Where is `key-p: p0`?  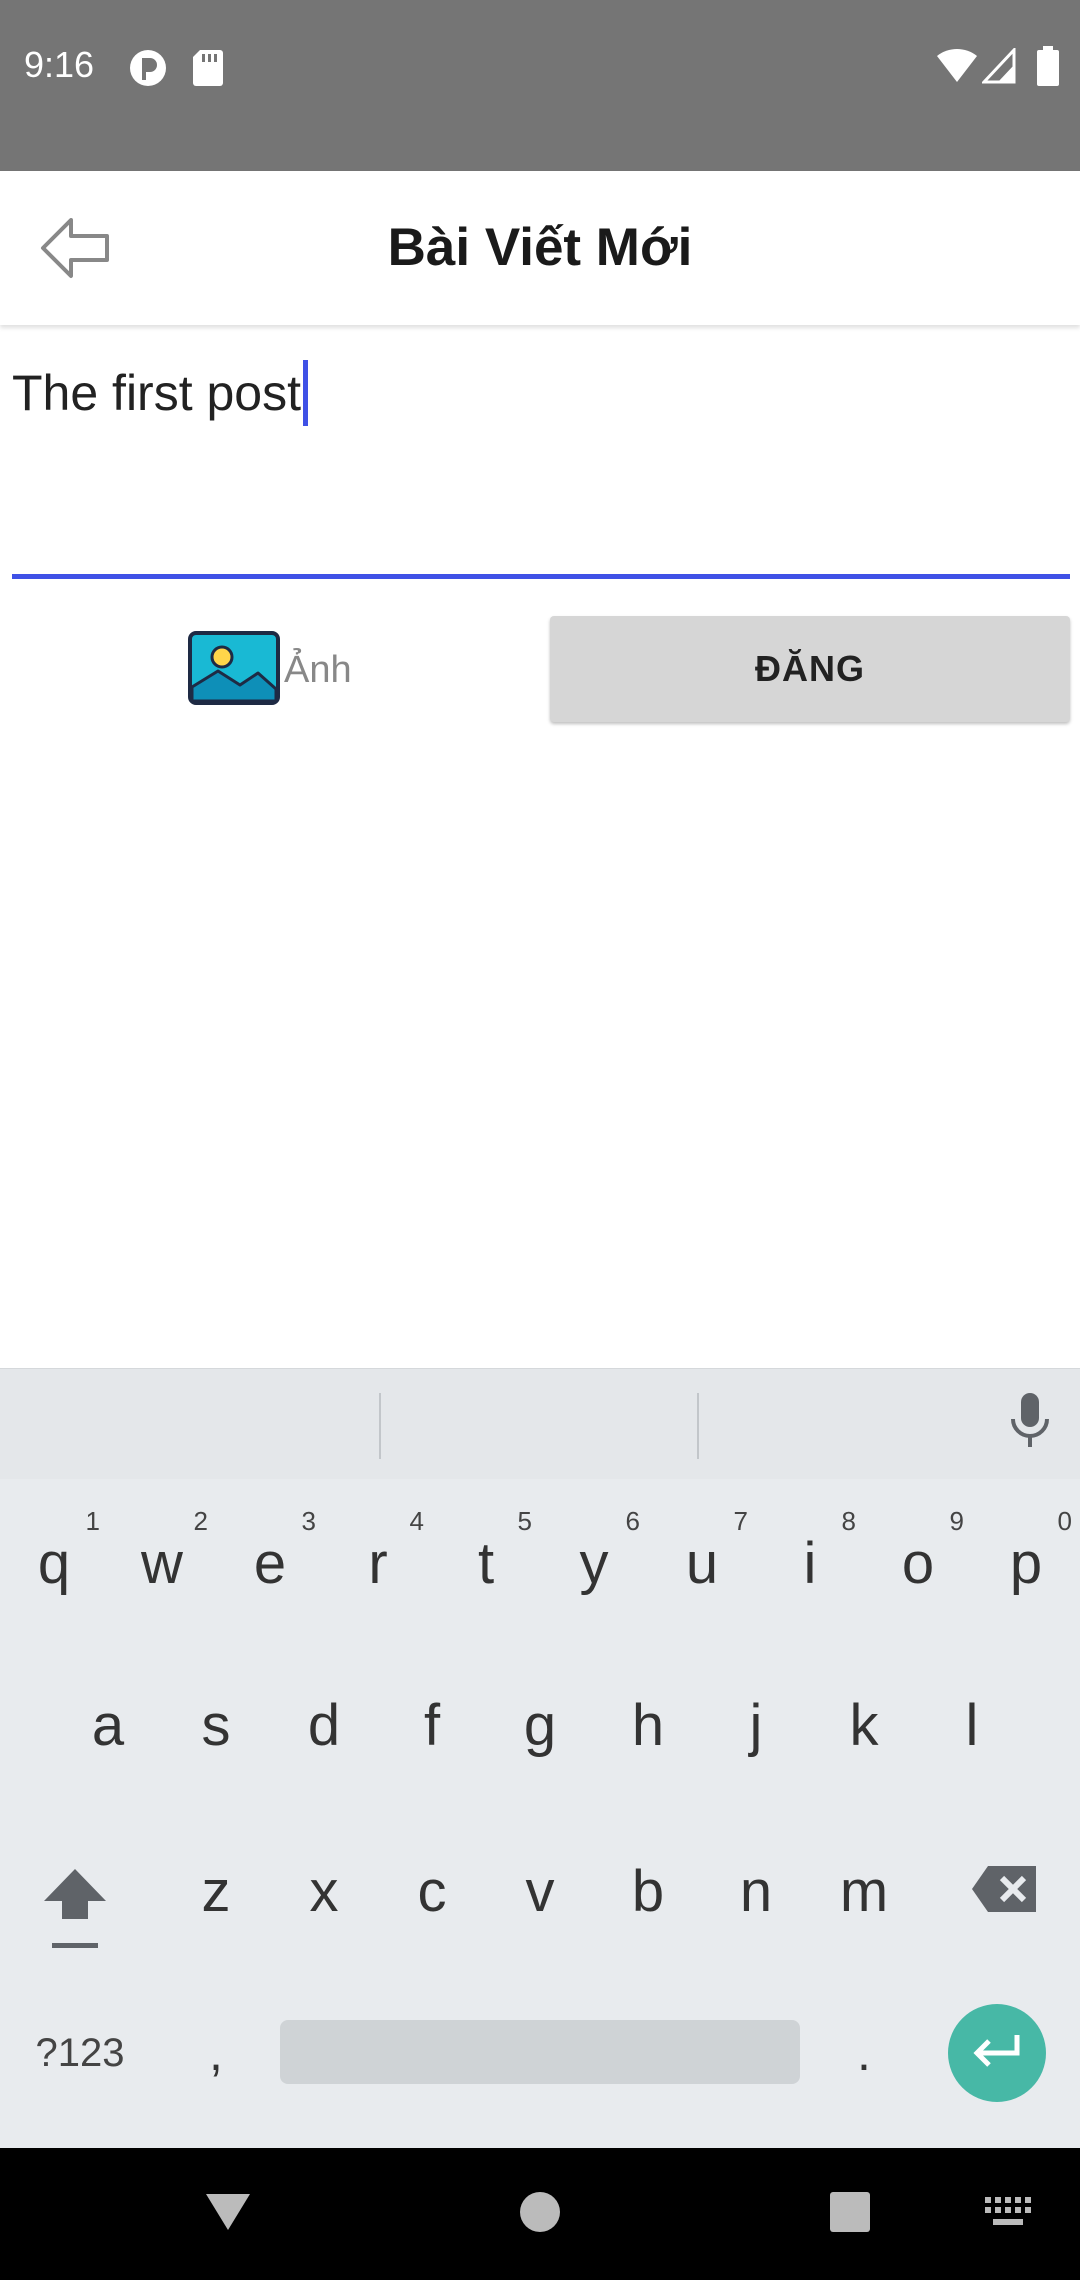 key-p: p0 is located at coordinates (1026, 1563).